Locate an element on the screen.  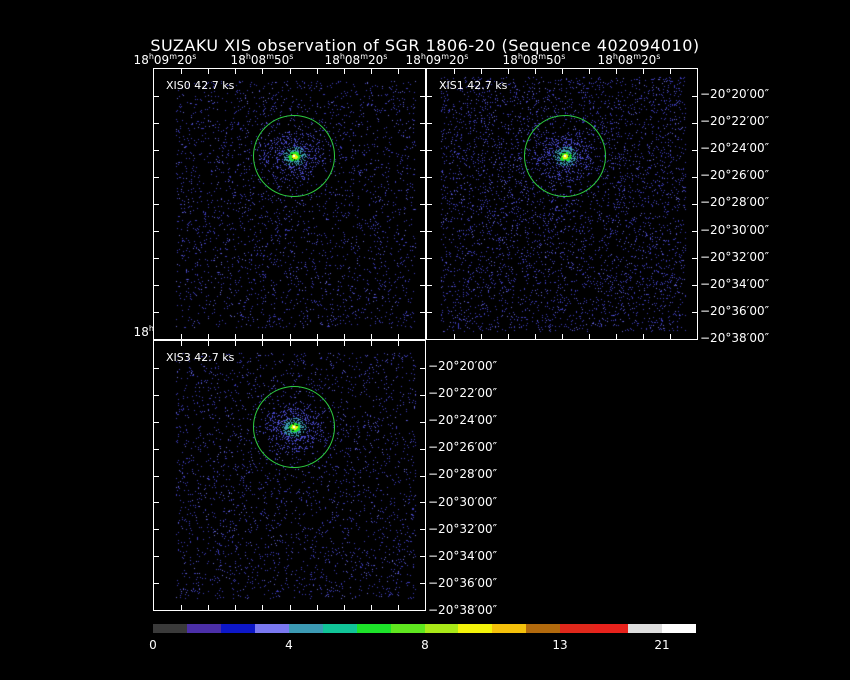
source-region-circle is located at coordinates (294, 427).